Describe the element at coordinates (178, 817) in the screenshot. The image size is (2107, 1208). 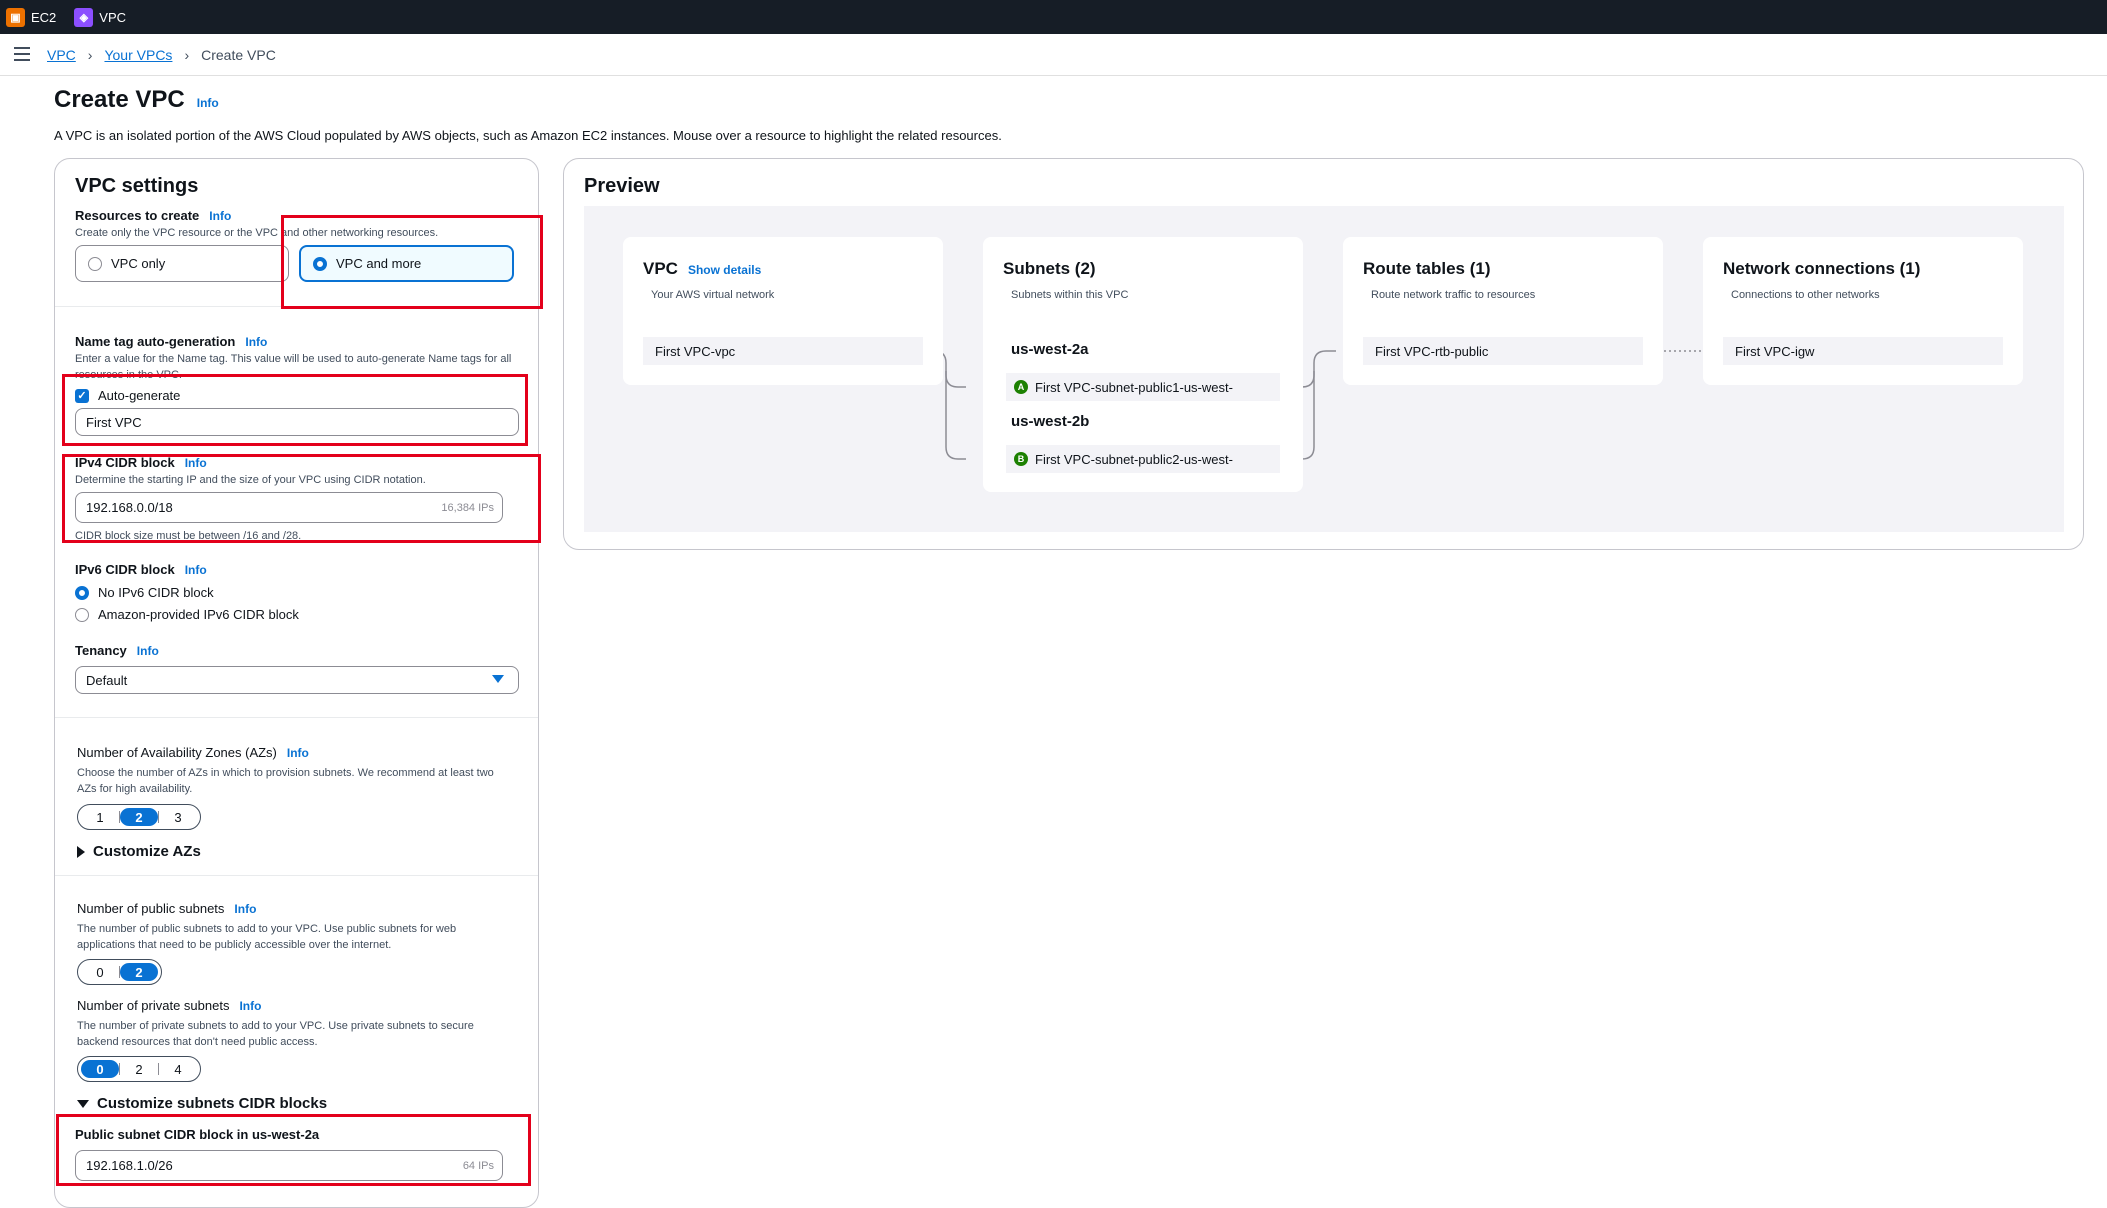
I see `segment-option: 3` at that location.